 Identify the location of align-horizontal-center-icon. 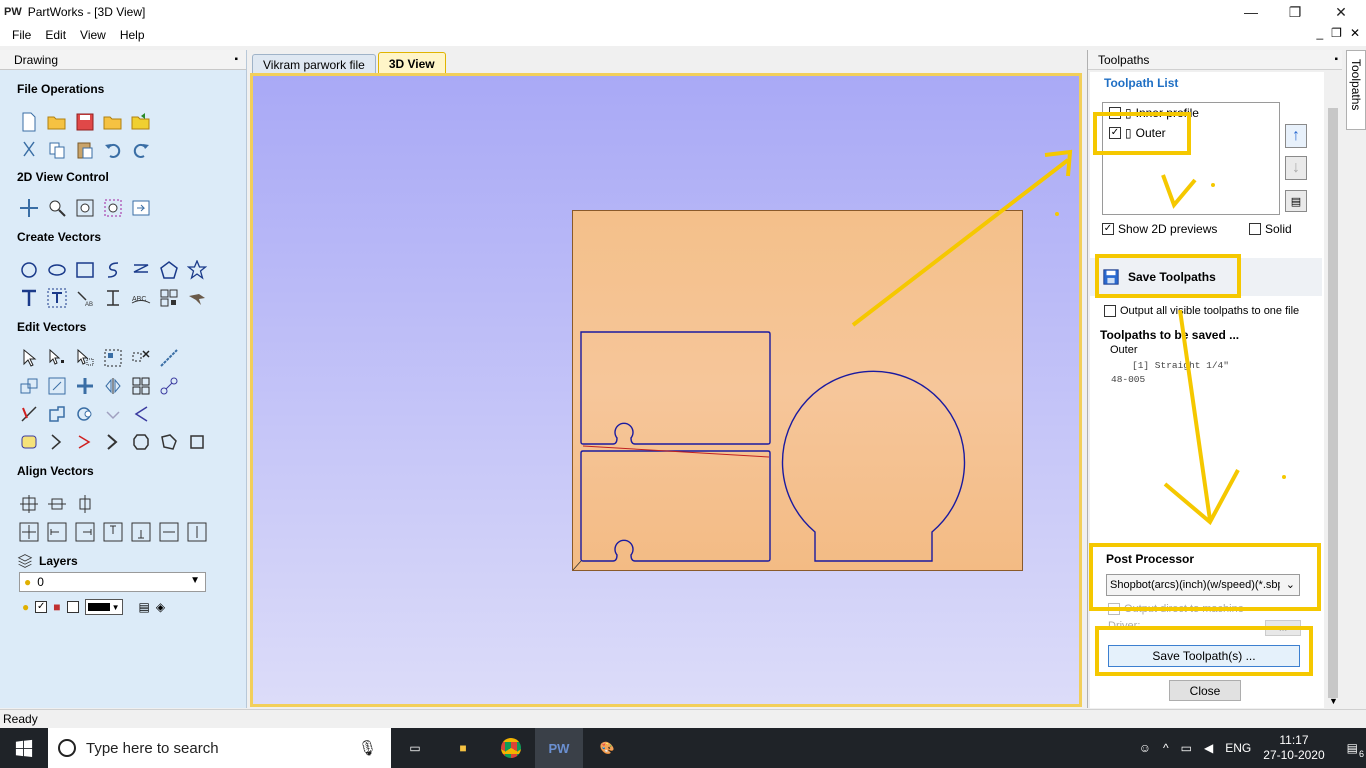
(57, 504).